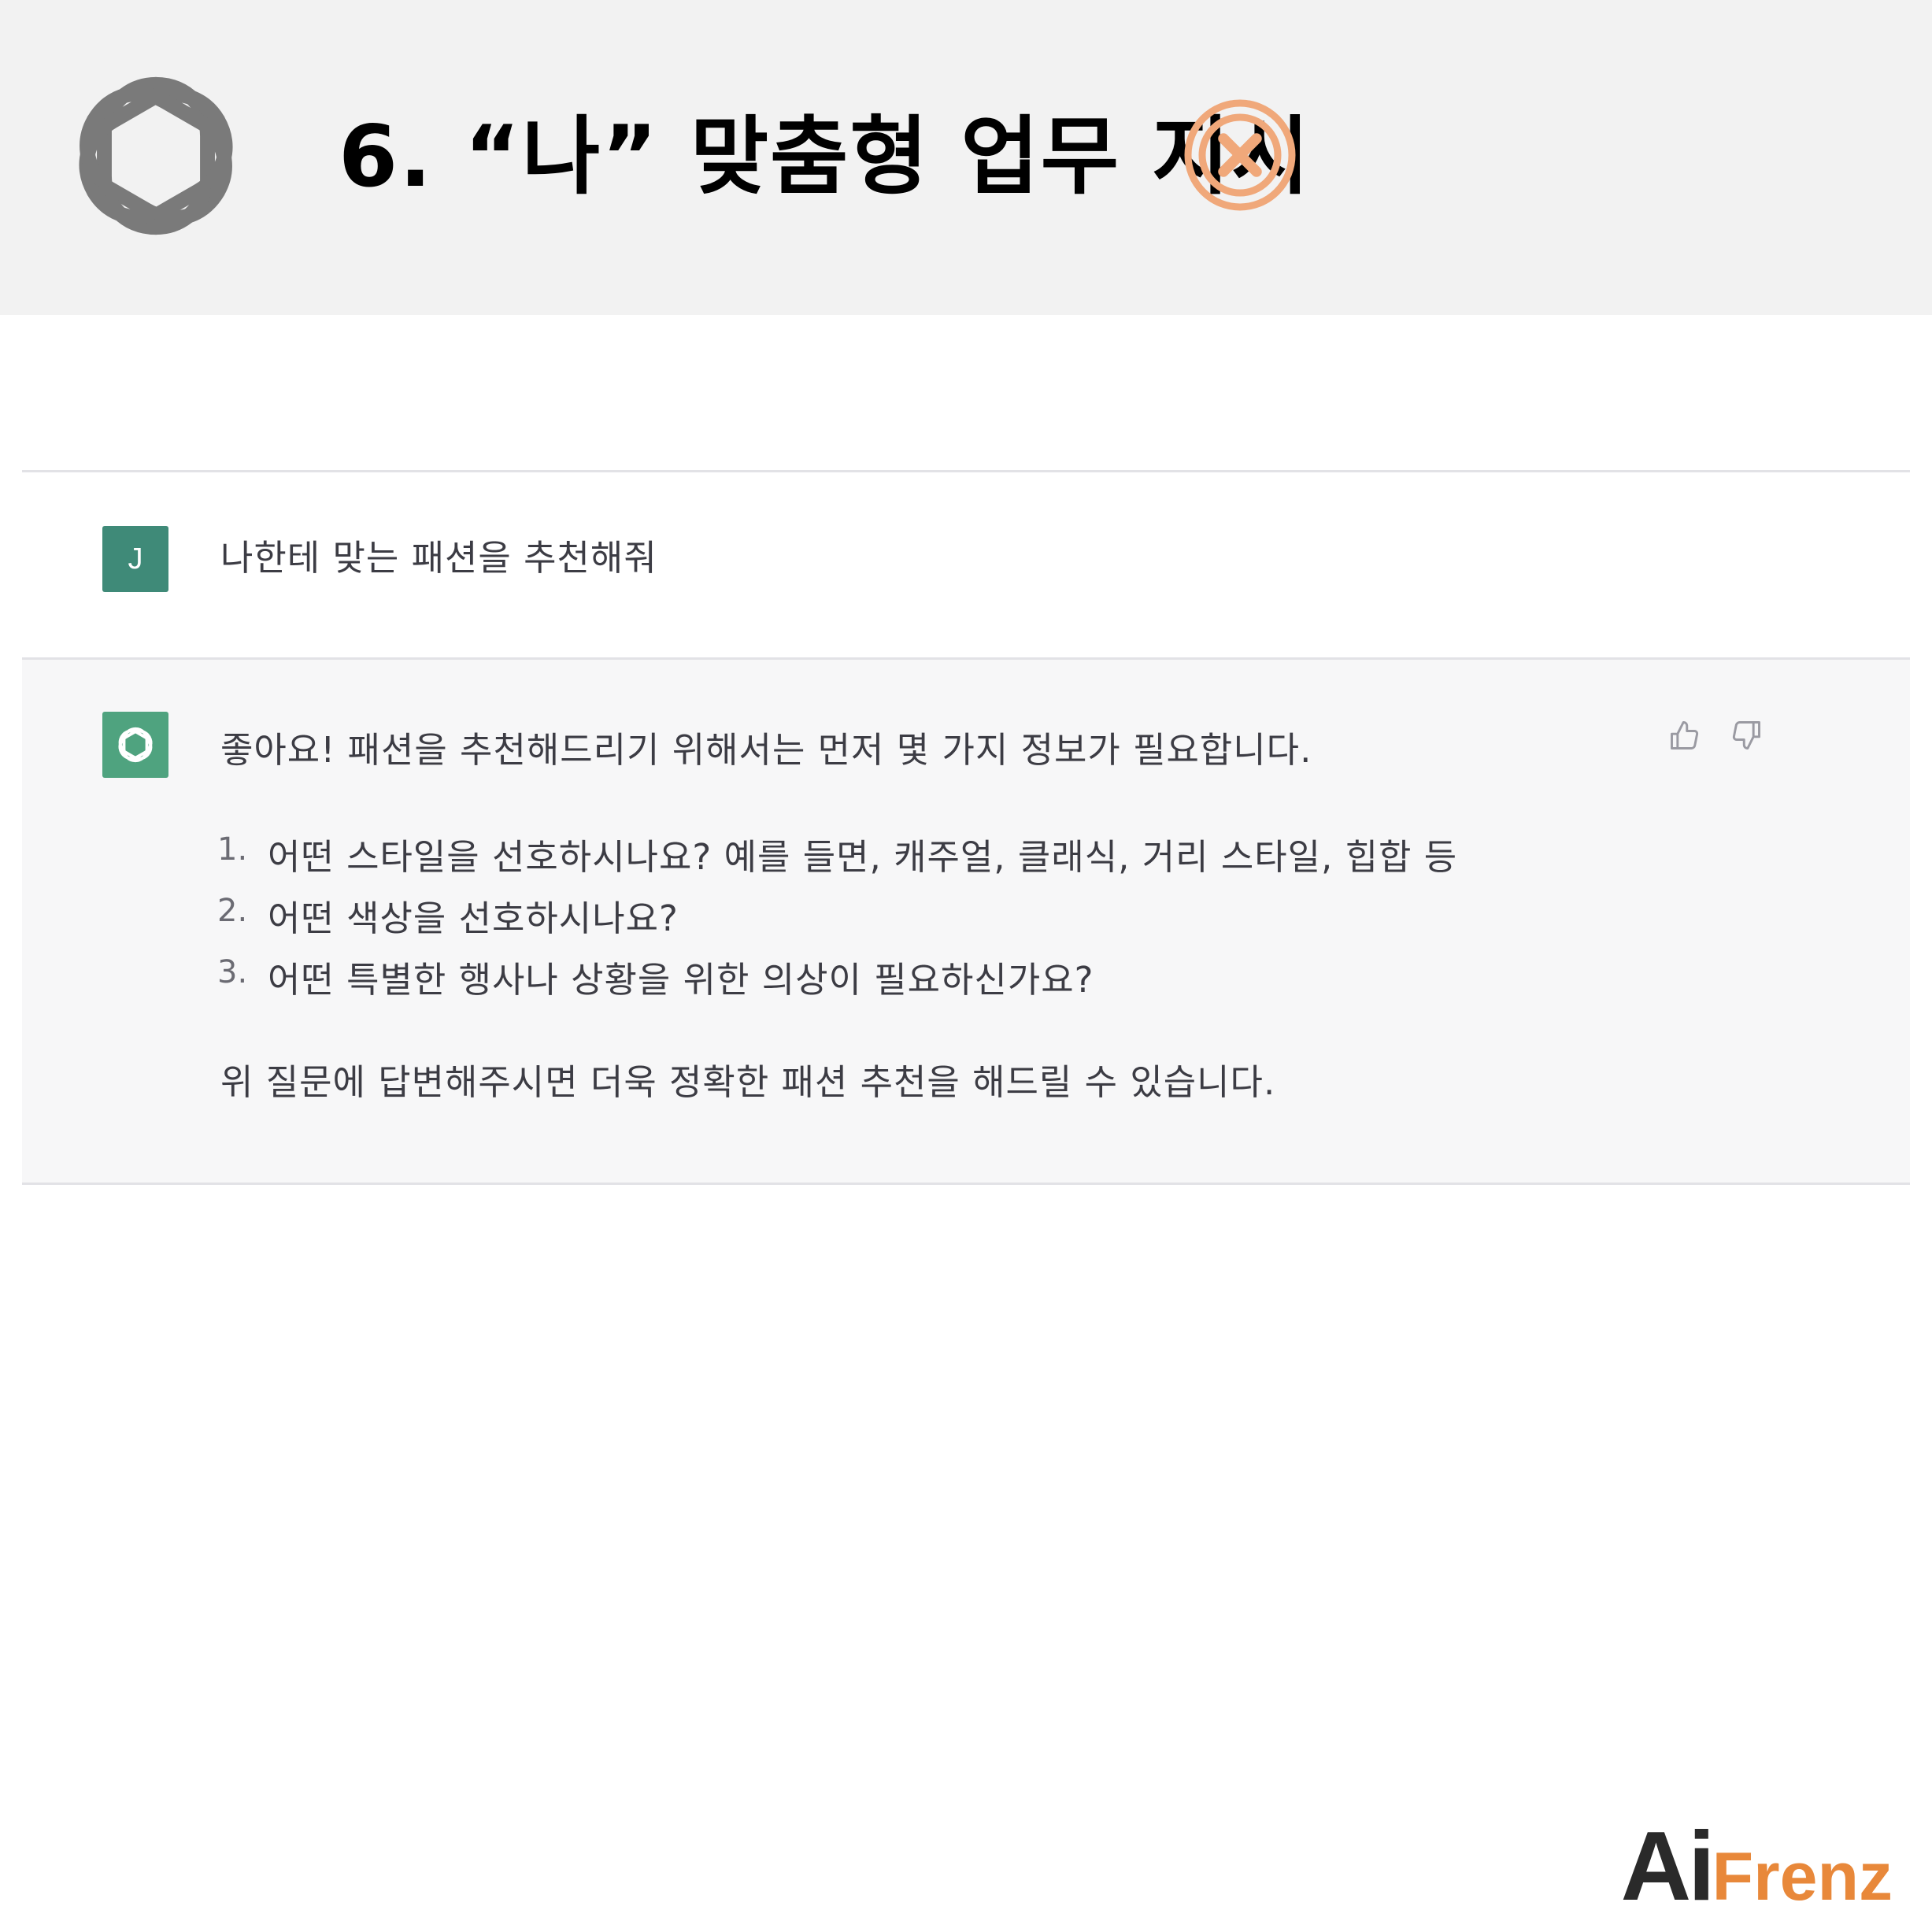  What do you see at coordinates (748, 1082) in the screenshot?
I see `assistant-closing-text: 위 질문에 답변해주시면 더욱 정확한 패션 추천을 해드릴 수 있습니다.` at bounding box center [748, 1082].